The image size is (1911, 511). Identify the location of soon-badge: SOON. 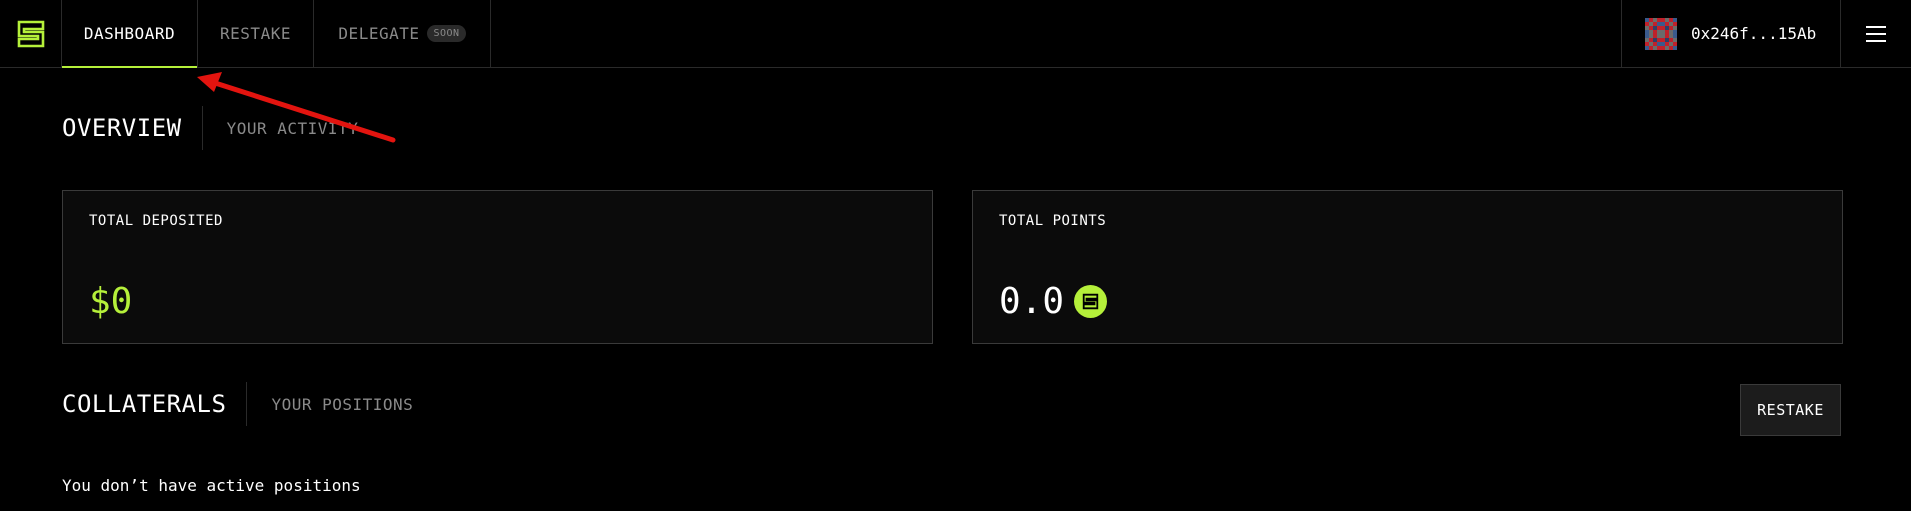
(446, 33).